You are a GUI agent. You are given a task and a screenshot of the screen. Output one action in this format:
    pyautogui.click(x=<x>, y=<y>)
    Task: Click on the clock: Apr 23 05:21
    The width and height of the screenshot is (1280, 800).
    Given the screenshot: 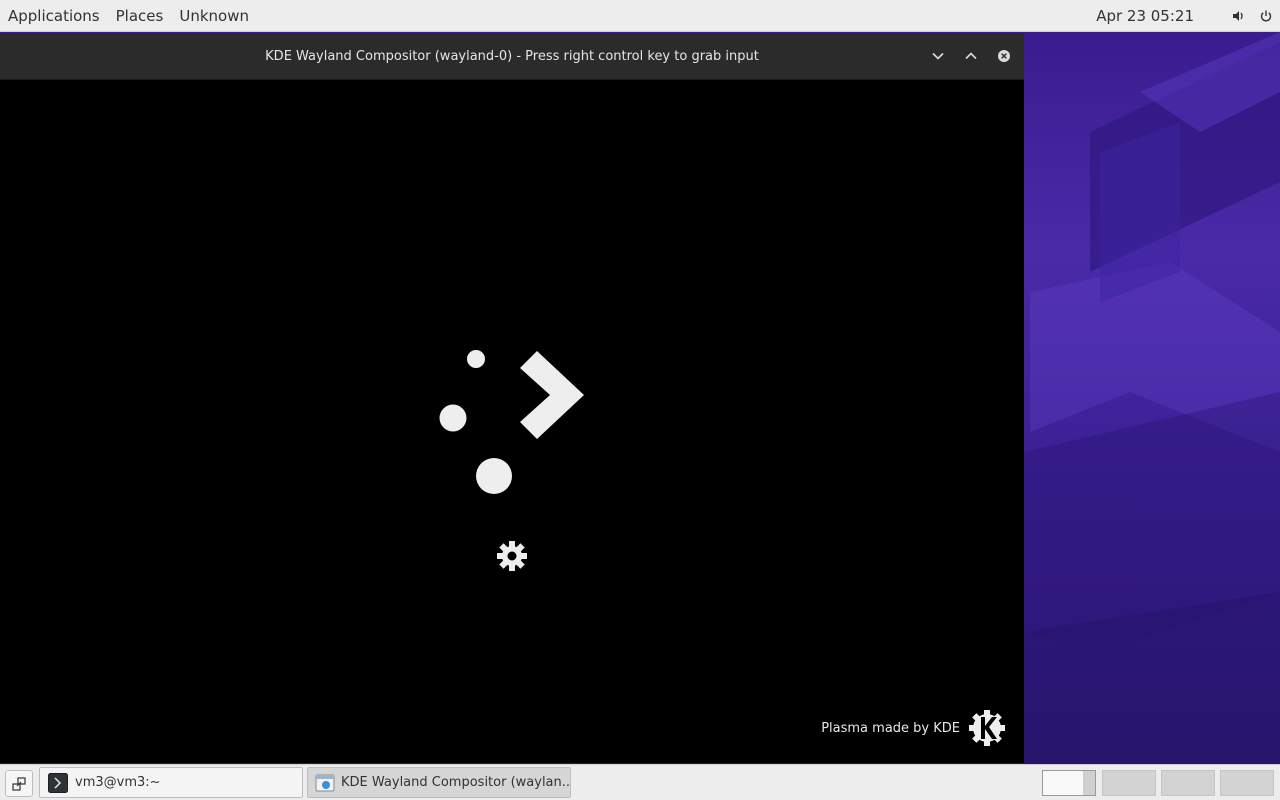 What is the action you would take?
    pyautogui.click(x=1145, y=16)
    